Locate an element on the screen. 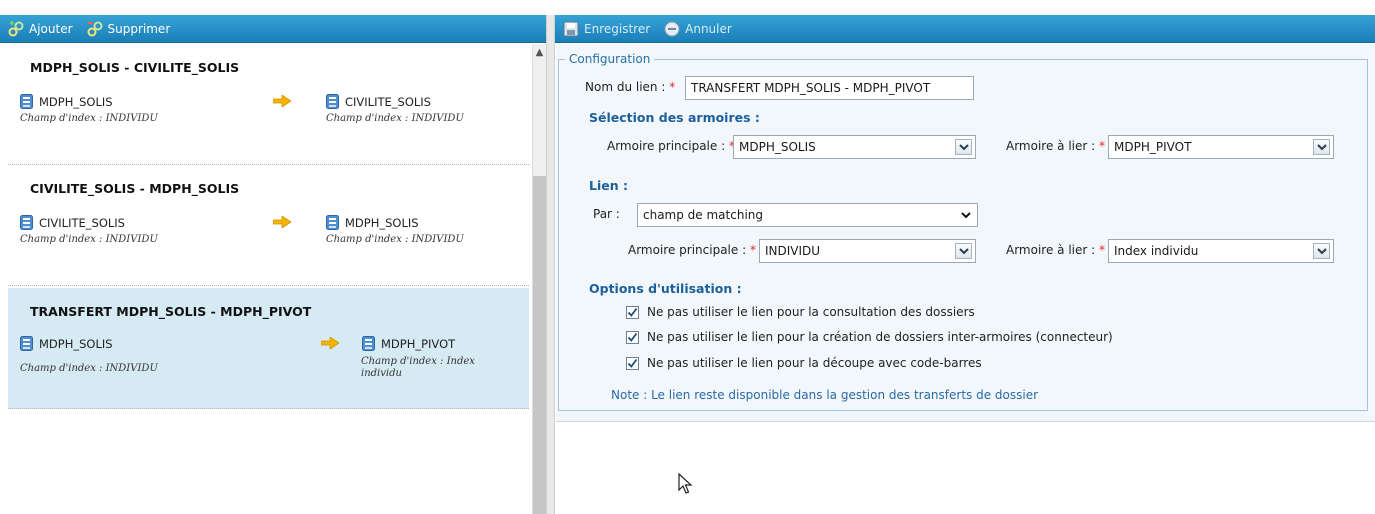  nom-input: TRANSFERT MDPH_SOLIS - MDPH_PIVOT is located at coordinates (829, 88).